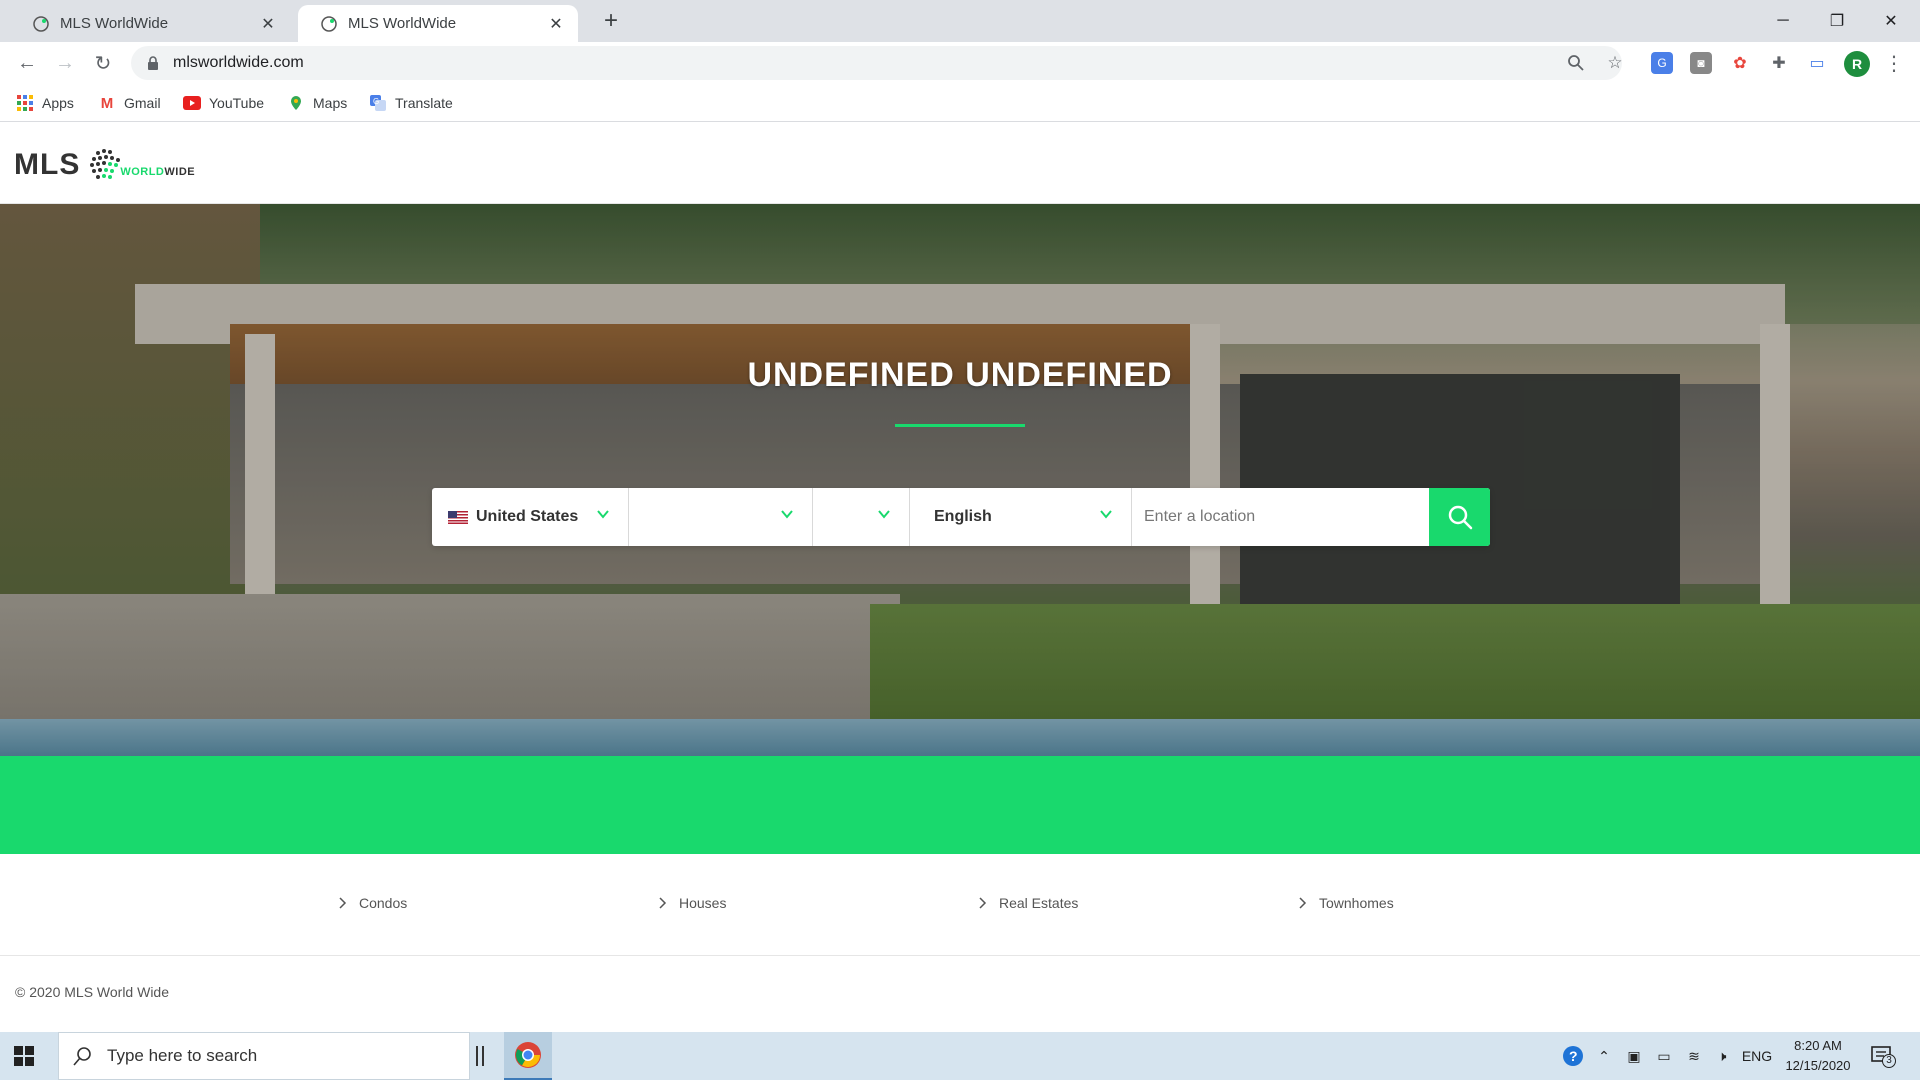  Describe the element at coordinates (960, 994) in the screenshot. I see `site-footer: © 2020 MLS World Wide` at that location.